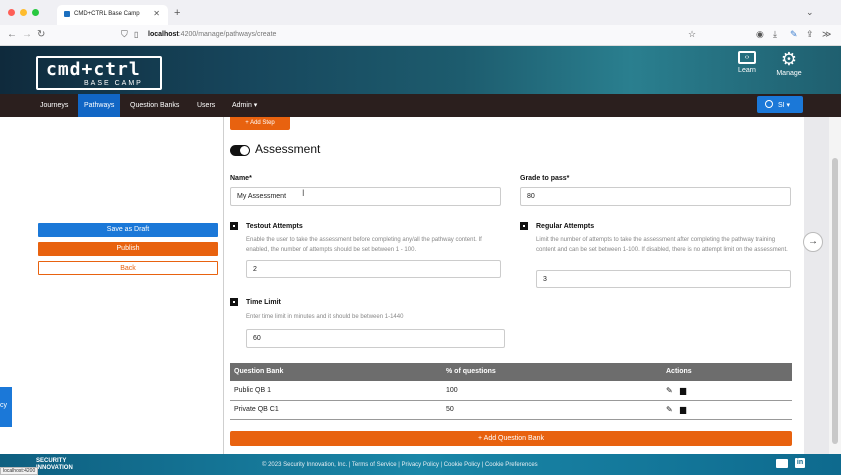 This screenshot has height=475, width=841. What do you see at coordinates (12, 34) in the screenshot?
I see `back-arrow-icon: ←` at bounding box center [12, 34].